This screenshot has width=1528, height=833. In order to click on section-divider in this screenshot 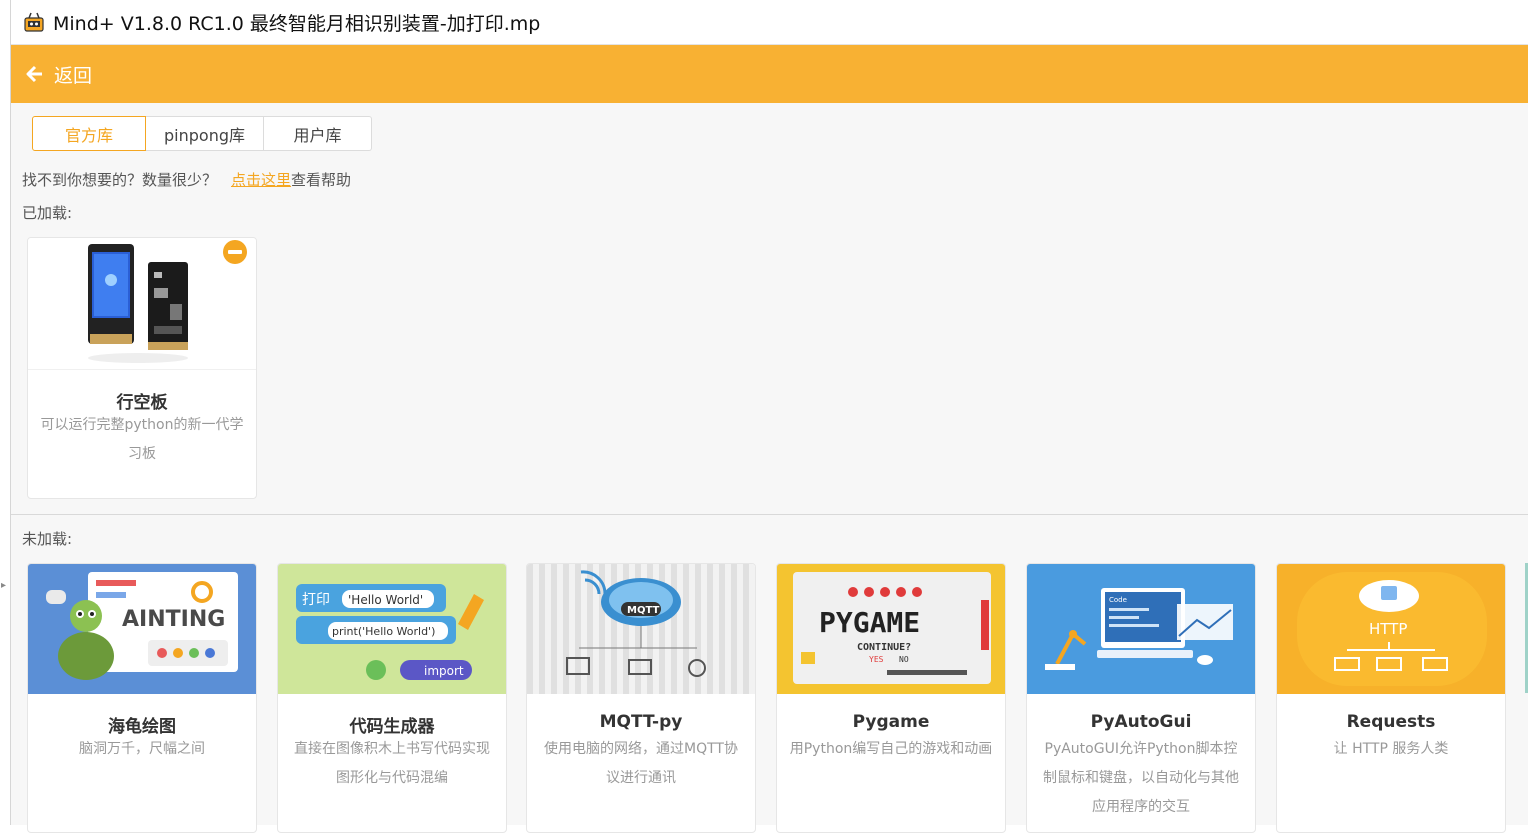, I will do `click(769, 514)`.